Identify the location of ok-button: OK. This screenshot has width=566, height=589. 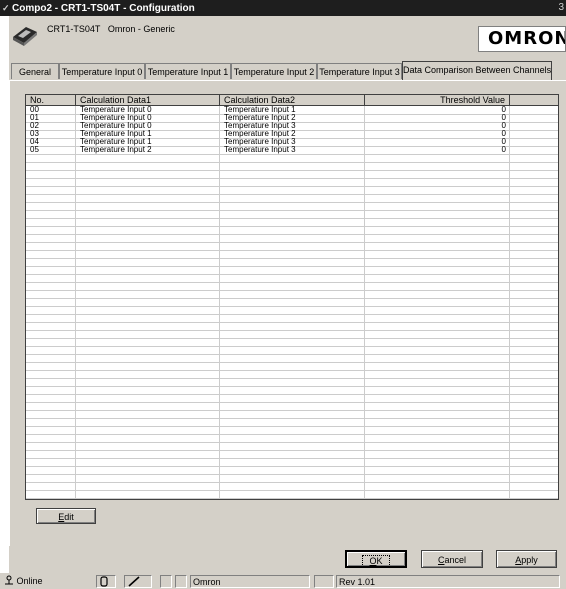
(376, 559).